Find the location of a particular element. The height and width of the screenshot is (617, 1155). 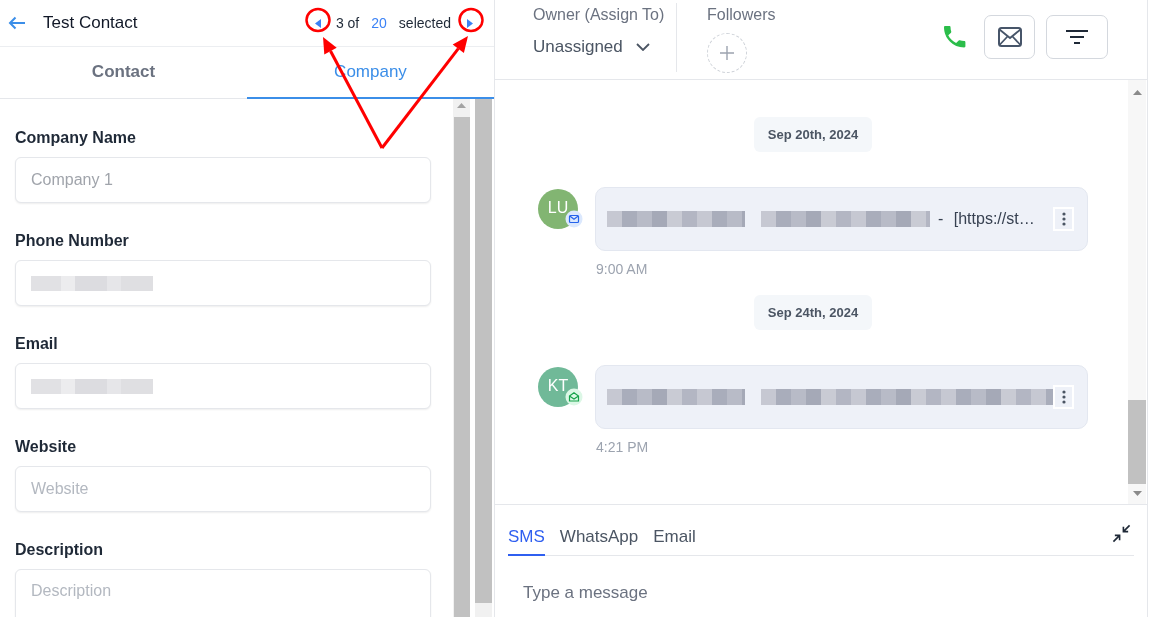

email-button is located at coordinates (1009, 37).